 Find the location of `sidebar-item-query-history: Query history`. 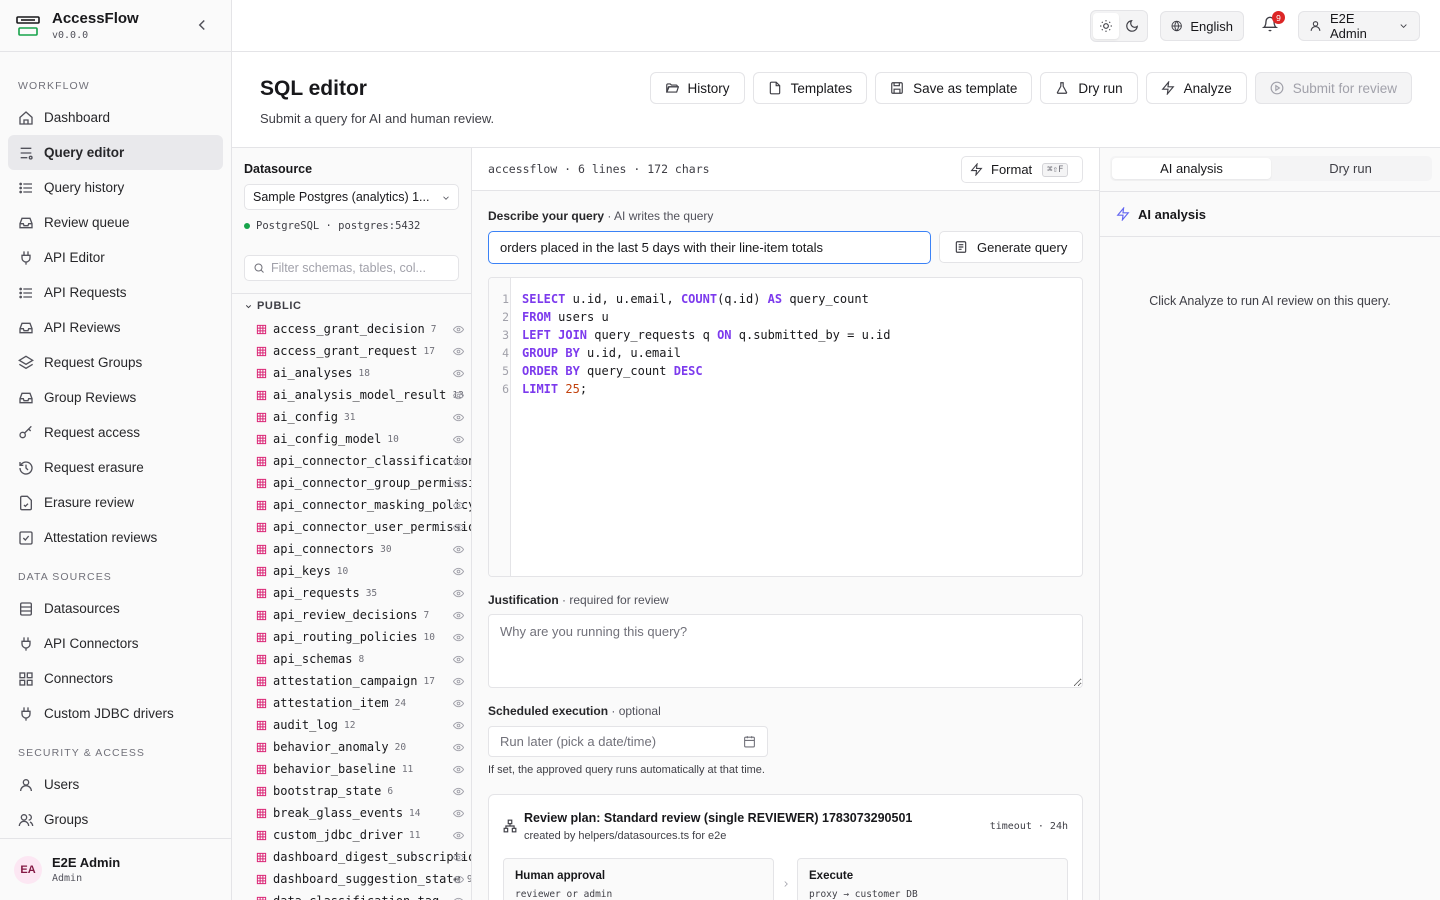

sidebar-item-query-history: Query history is located at coordinates (115, 187).